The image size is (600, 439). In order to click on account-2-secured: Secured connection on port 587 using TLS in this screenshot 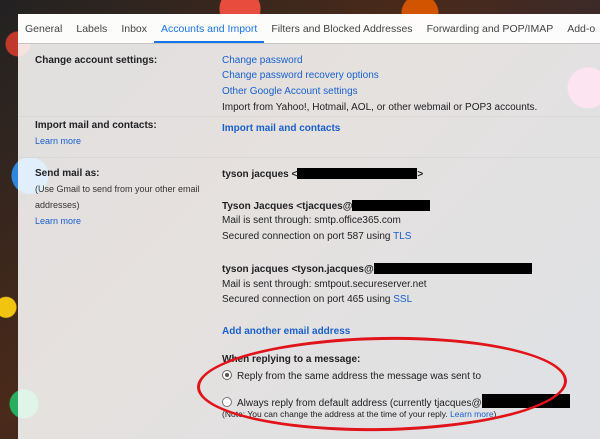, I will do `click(316, 236)`.